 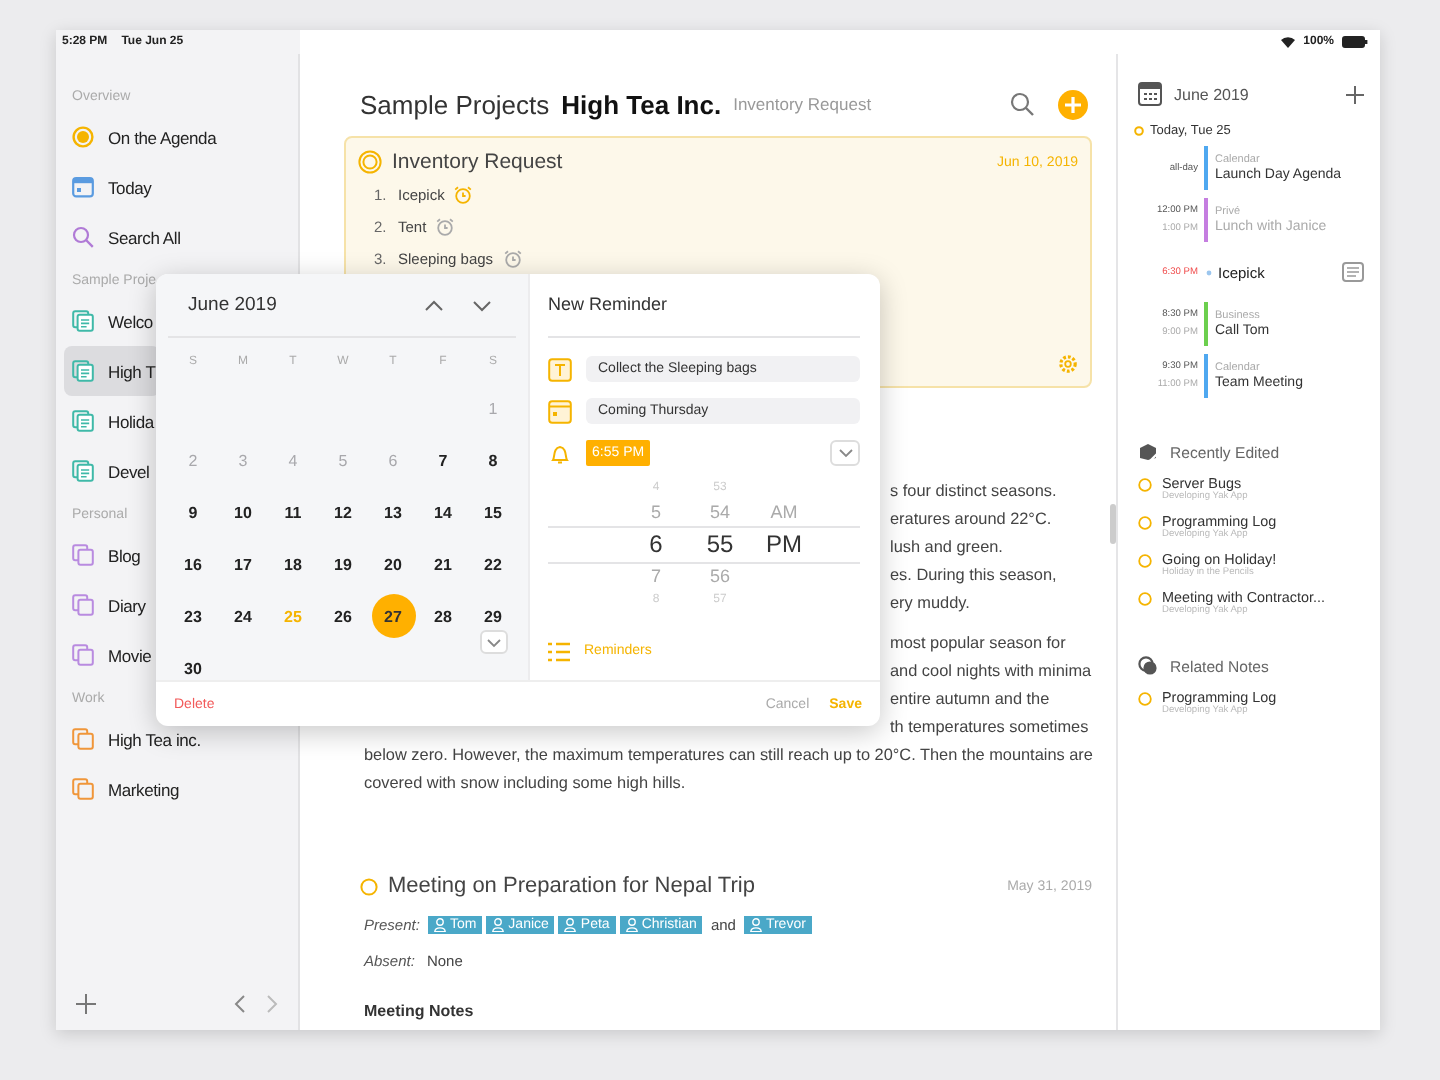 What do you see at coordinates (728, 755) in the screenshot?
I see `paragraph-line: below zero. However, the maximum temperatures can still reach up to 20°C. Then the mountains are` at bounding box center [728, 755].